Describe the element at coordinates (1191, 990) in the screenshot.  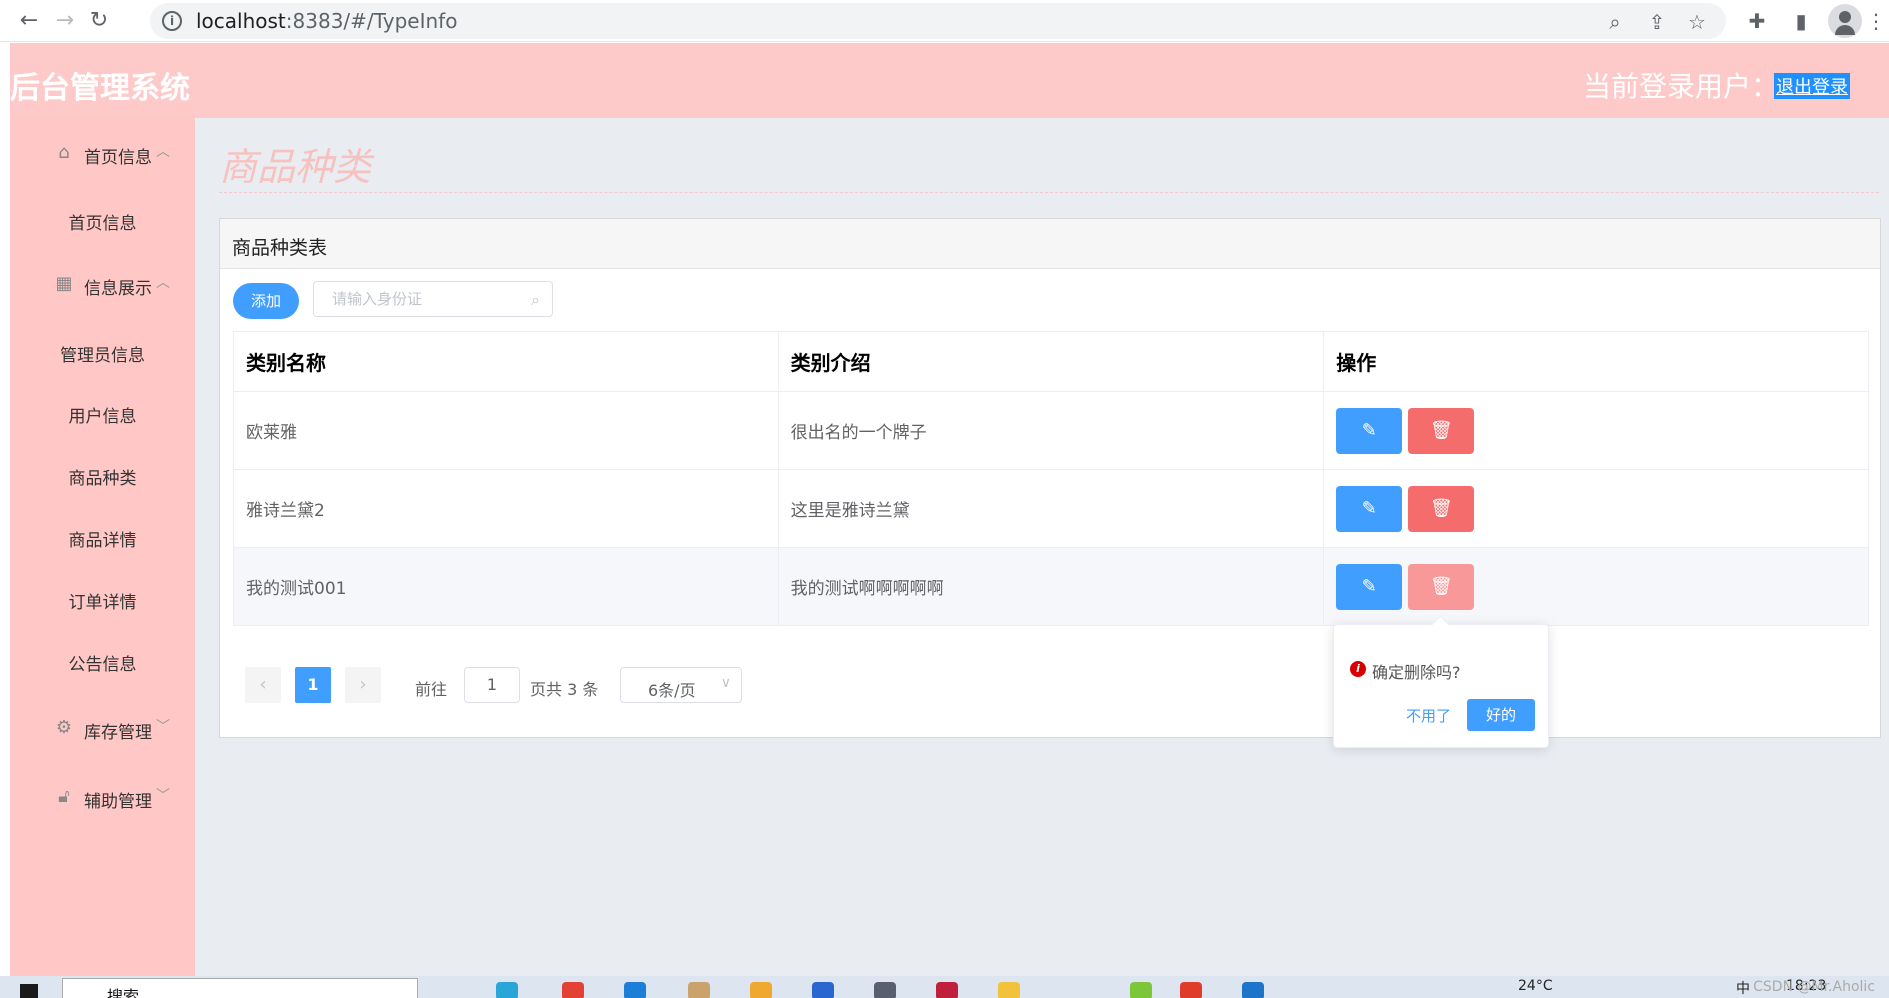
I see `xmind-icon` at that location.